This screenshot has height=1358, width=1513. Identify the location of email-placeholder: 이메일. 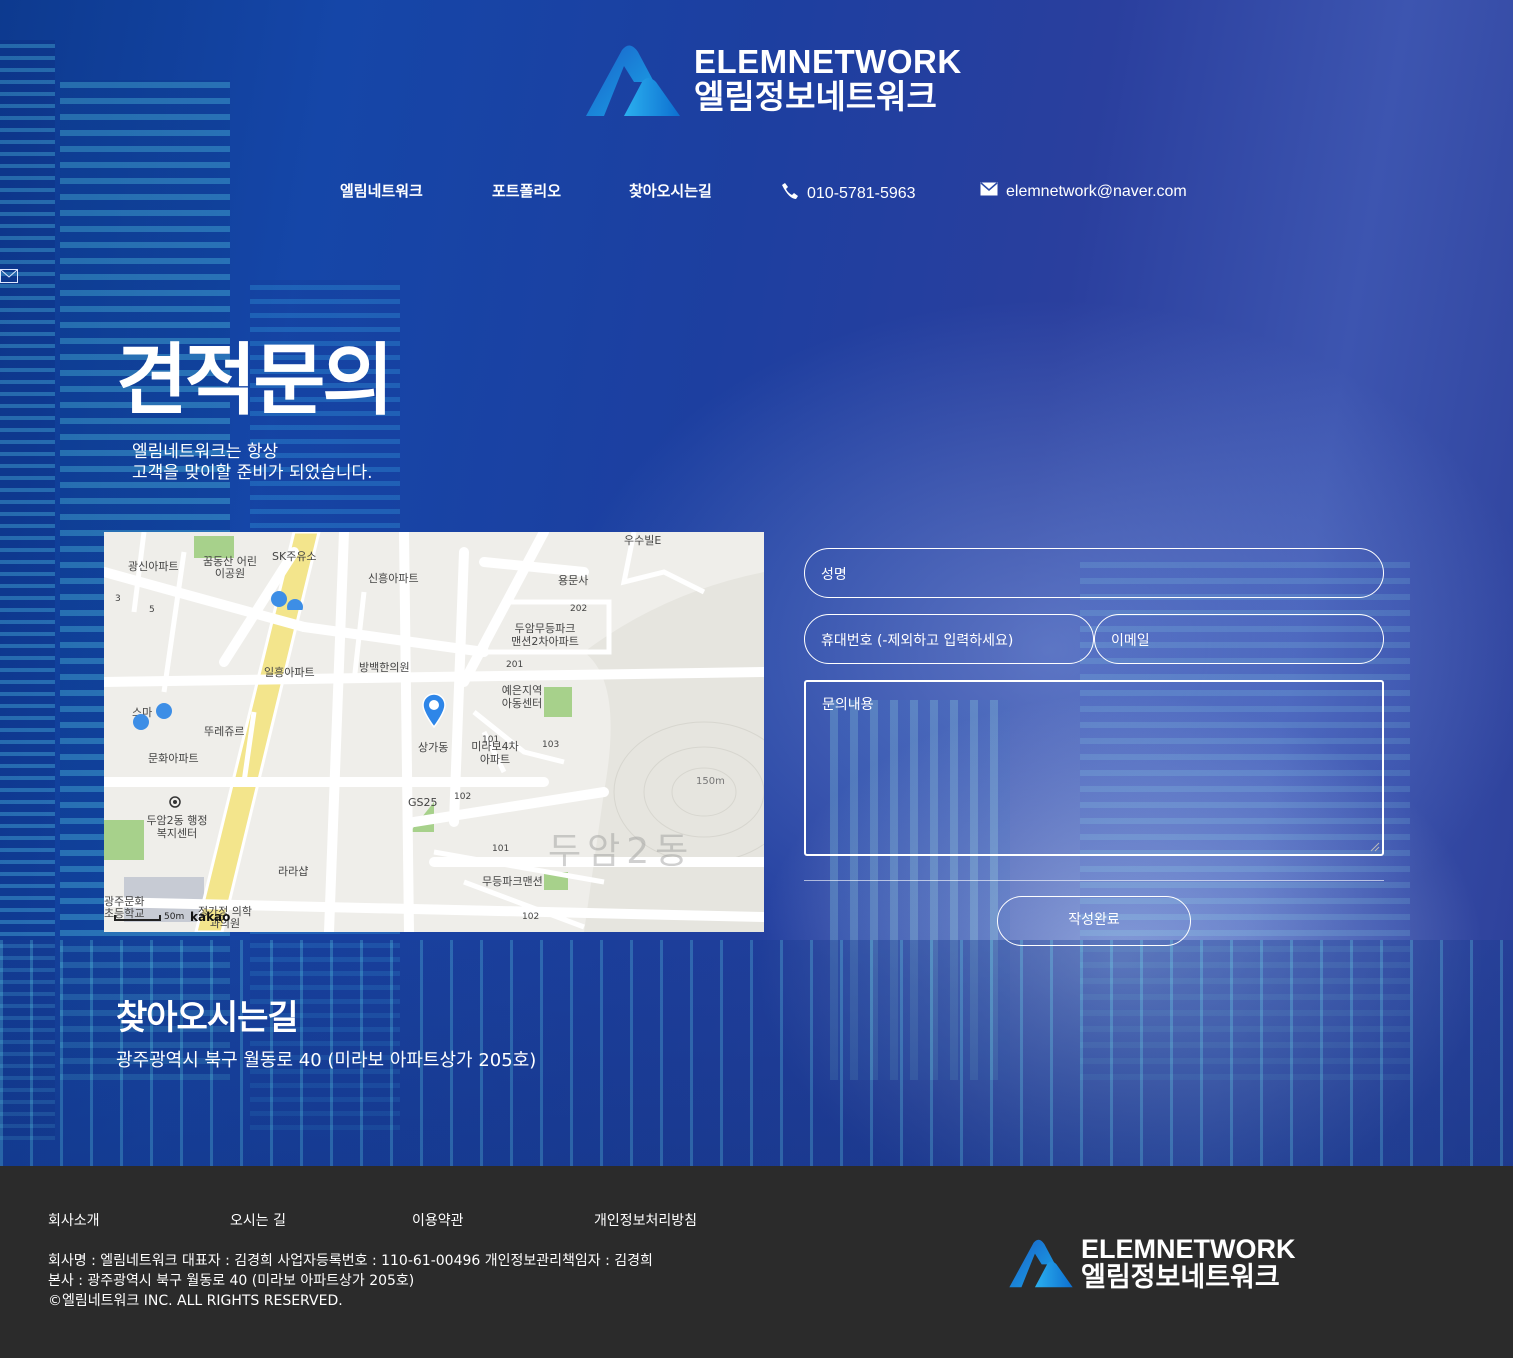
(1130, 641).